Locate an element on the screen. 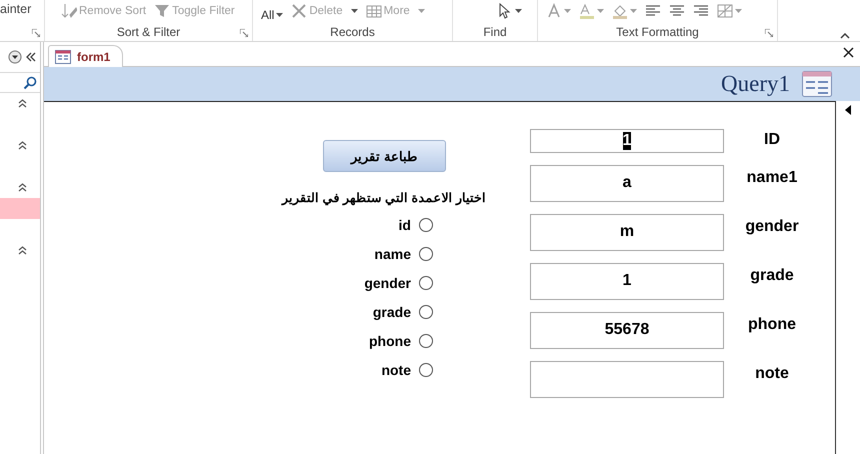 This screenshot has height=454, width=860. field-value: 55678 is located at coordinates (627, 330).